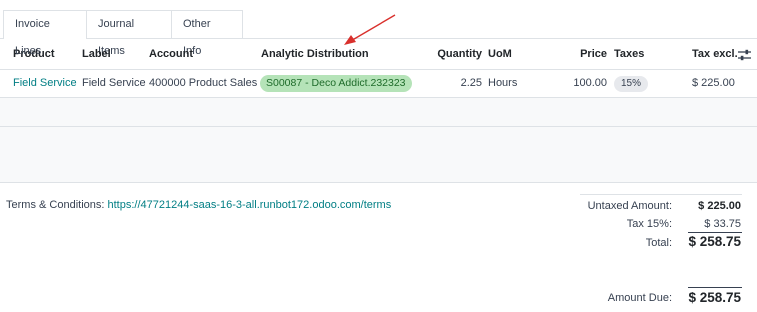  What do you see at coordinates (629, 54) in the screenshot?
I see `header-taxes: Taxes` at bounding box center [629, 54].